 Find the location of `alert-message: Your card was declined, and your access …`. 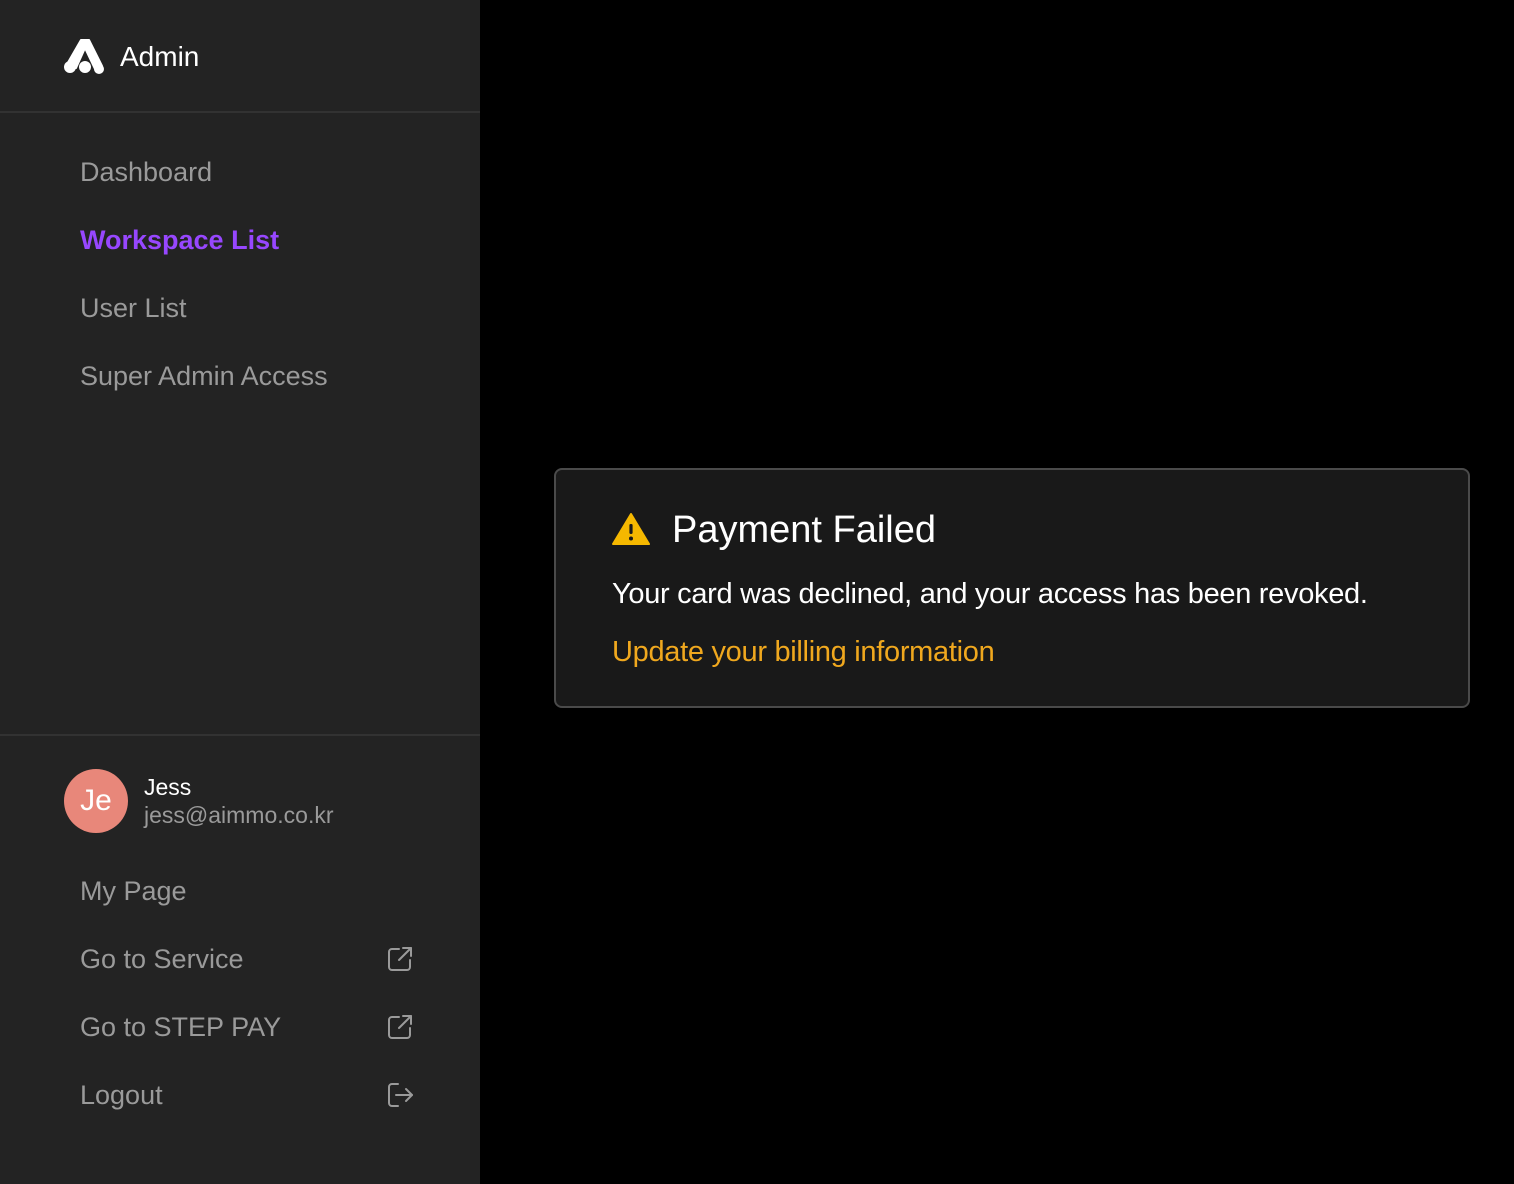

alert-message: Your card was declined, and your access … is located at coordinates (990, 594).